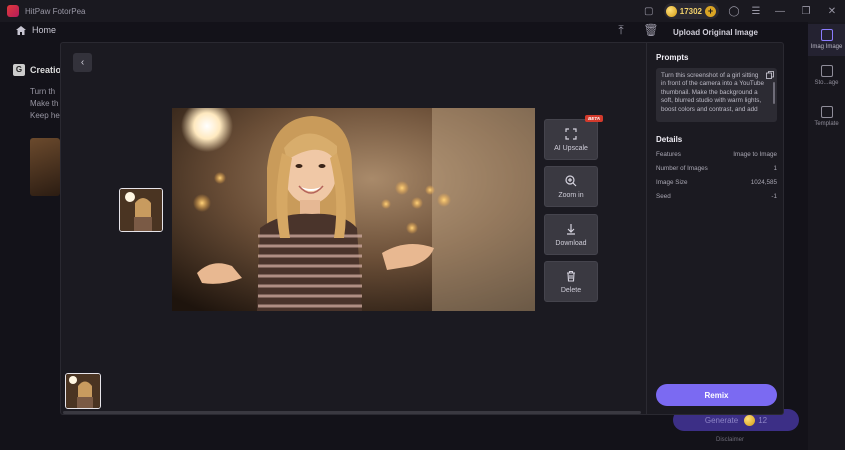 This screenshot has height=450, width=845. I want to click on download-button: Download, so click(571, 234).